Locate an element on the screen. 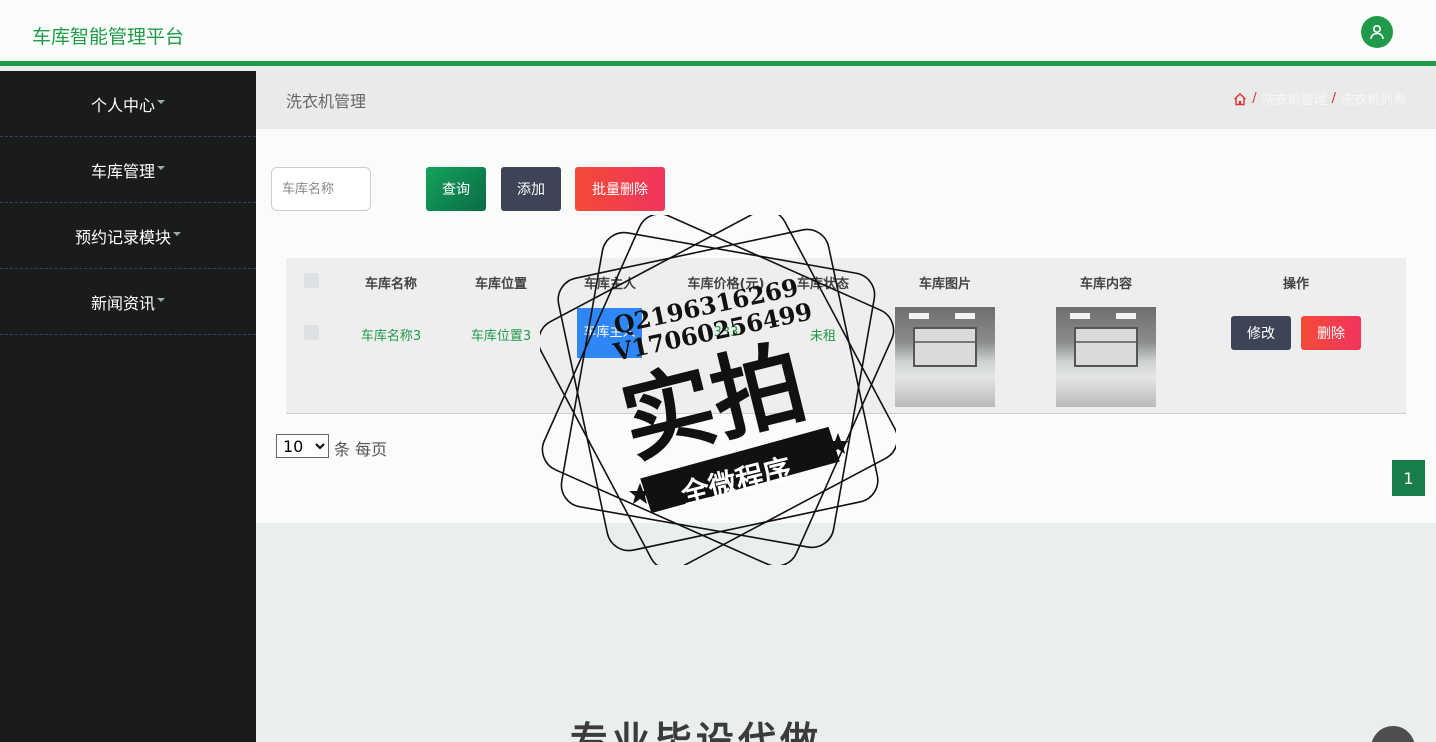  sidebar-item-label: 预约记录模块 is located at coordinates (122, 237).